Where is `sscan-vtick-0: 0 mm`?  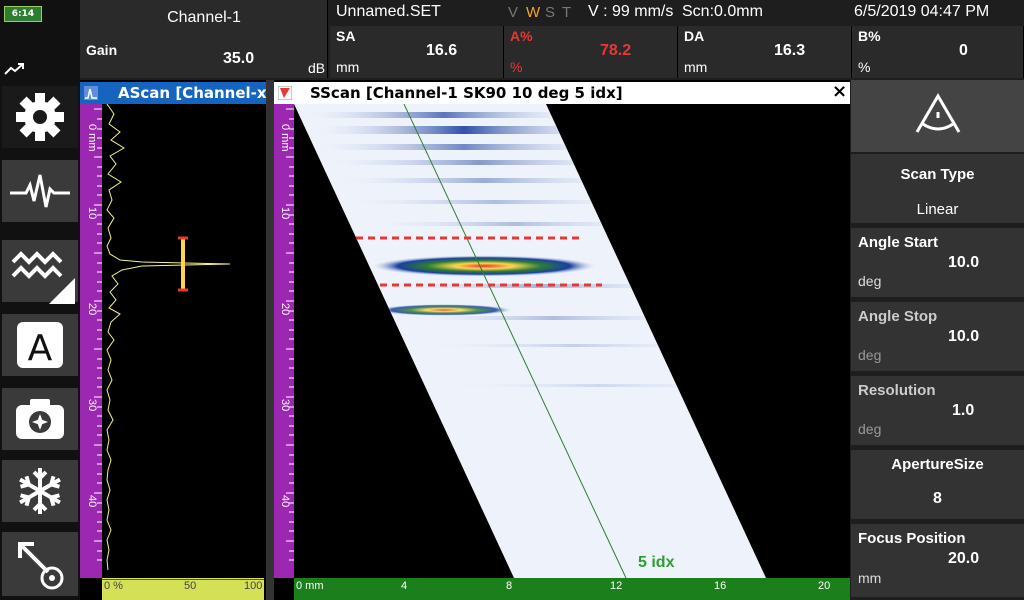
sscan-vtick-0: 0 mm is located at coordinates (285, 138).